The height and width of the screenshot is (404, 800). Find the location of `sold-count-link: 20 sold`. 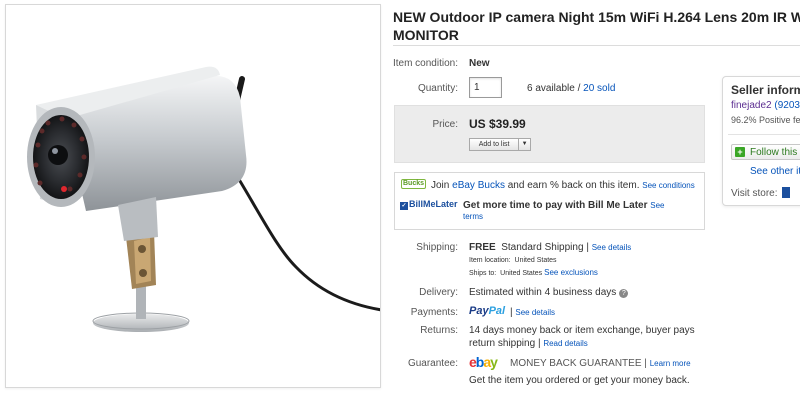

sold-count-link: 20 sold is located at coordinates (599, 88).